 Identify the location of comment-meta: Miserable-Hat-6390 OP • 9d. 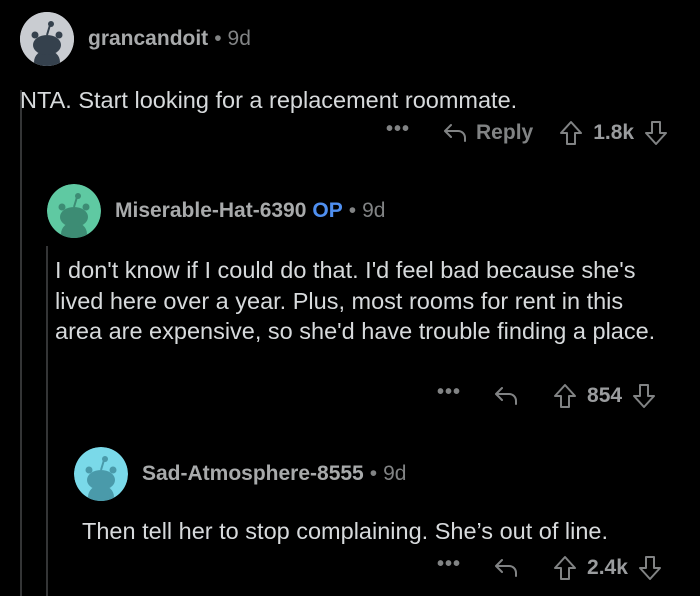
(250, 211).